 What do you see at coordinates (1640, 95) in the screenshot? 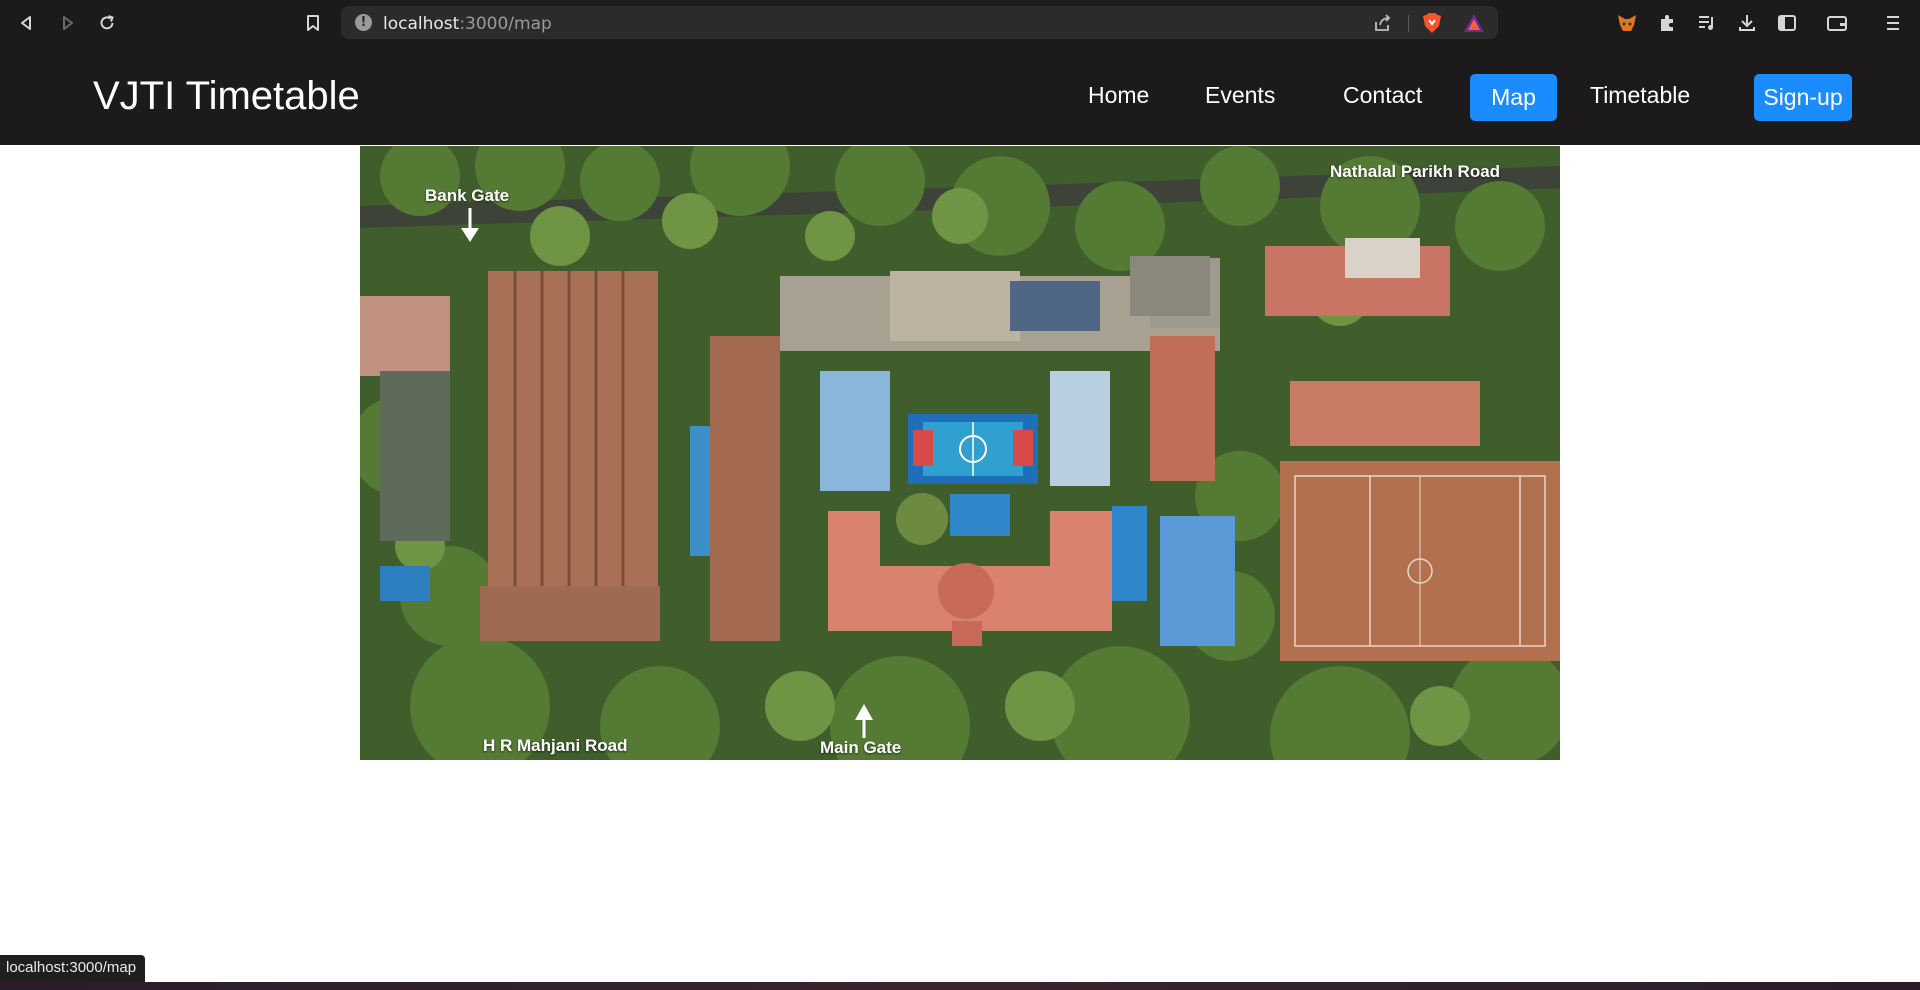
I see `nav-timetable: Timetable` at bounding box center [1640, 95].